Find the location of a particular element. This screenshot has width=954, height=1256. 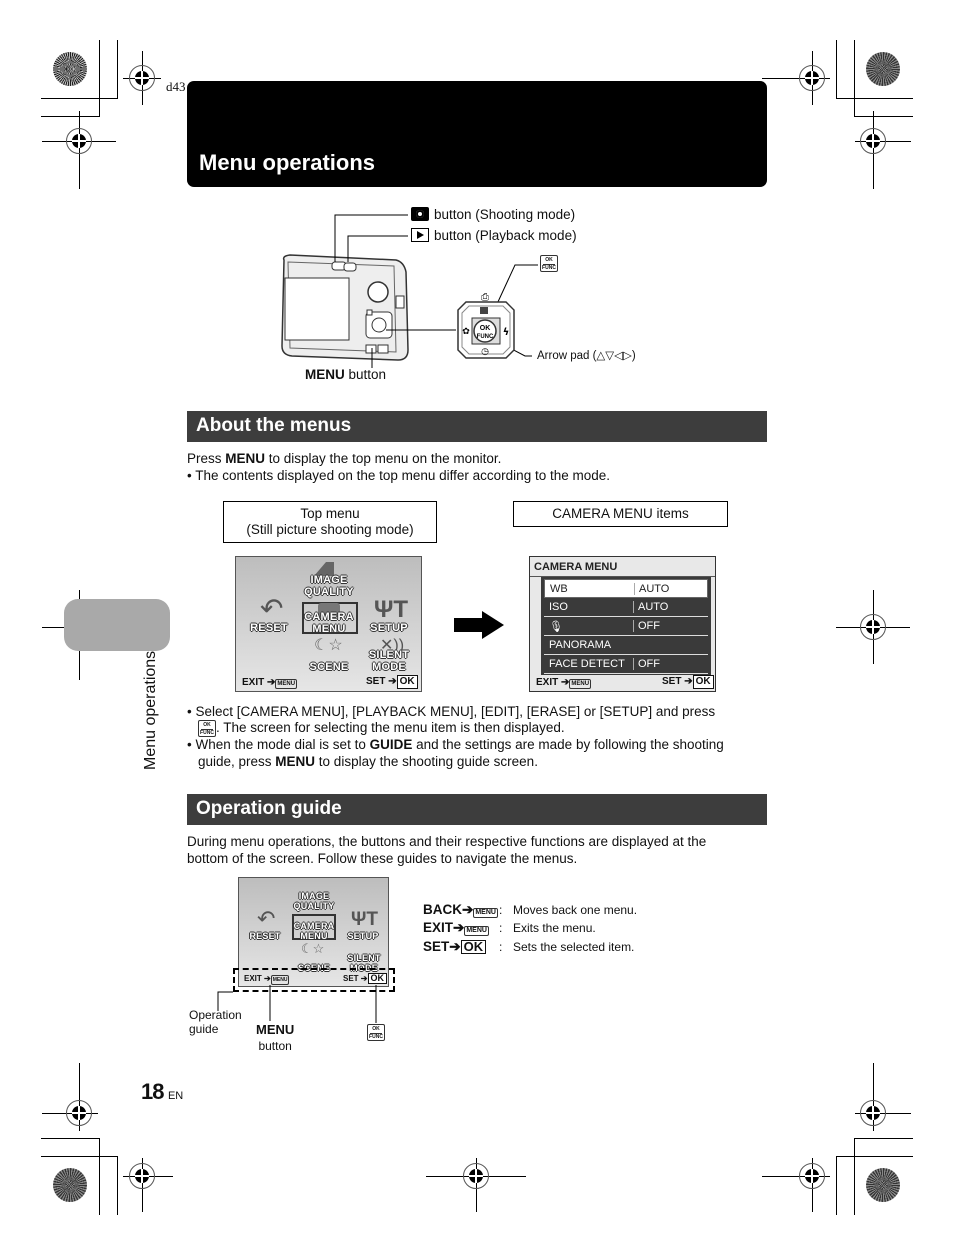

menu-row-audio: 🎙 OFF is located at coordinates (626, 626).